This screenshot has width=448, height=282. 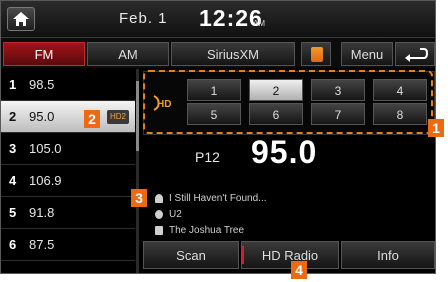 I want to click on home-button, so click(x=21, y=19).